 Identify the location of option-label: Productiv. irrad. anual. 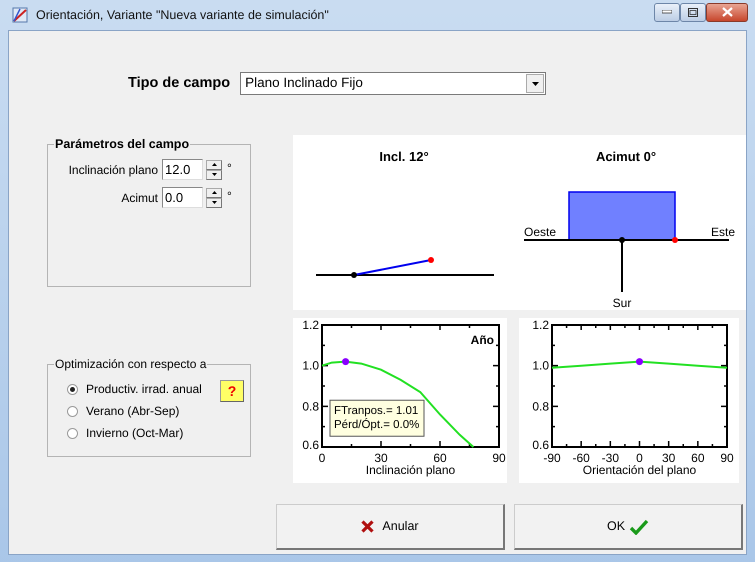
(144, 389).